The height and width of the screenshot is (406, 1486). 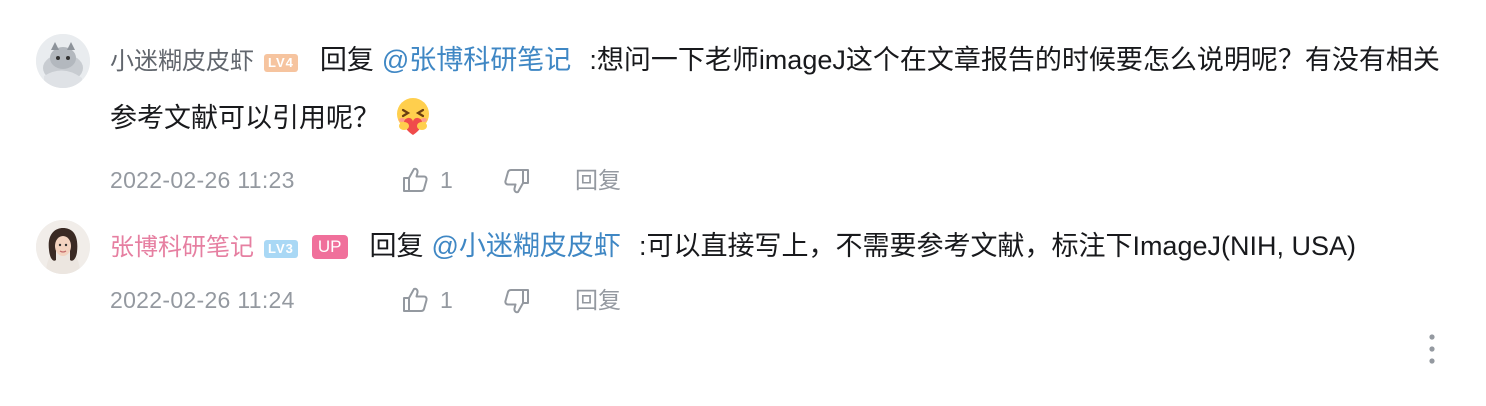 What do you see at coordinates (786, 300) in the screenshot?
I see `comment-meta: 2022-02-26 11:24 1 回复` at bounding box center [786, 300].